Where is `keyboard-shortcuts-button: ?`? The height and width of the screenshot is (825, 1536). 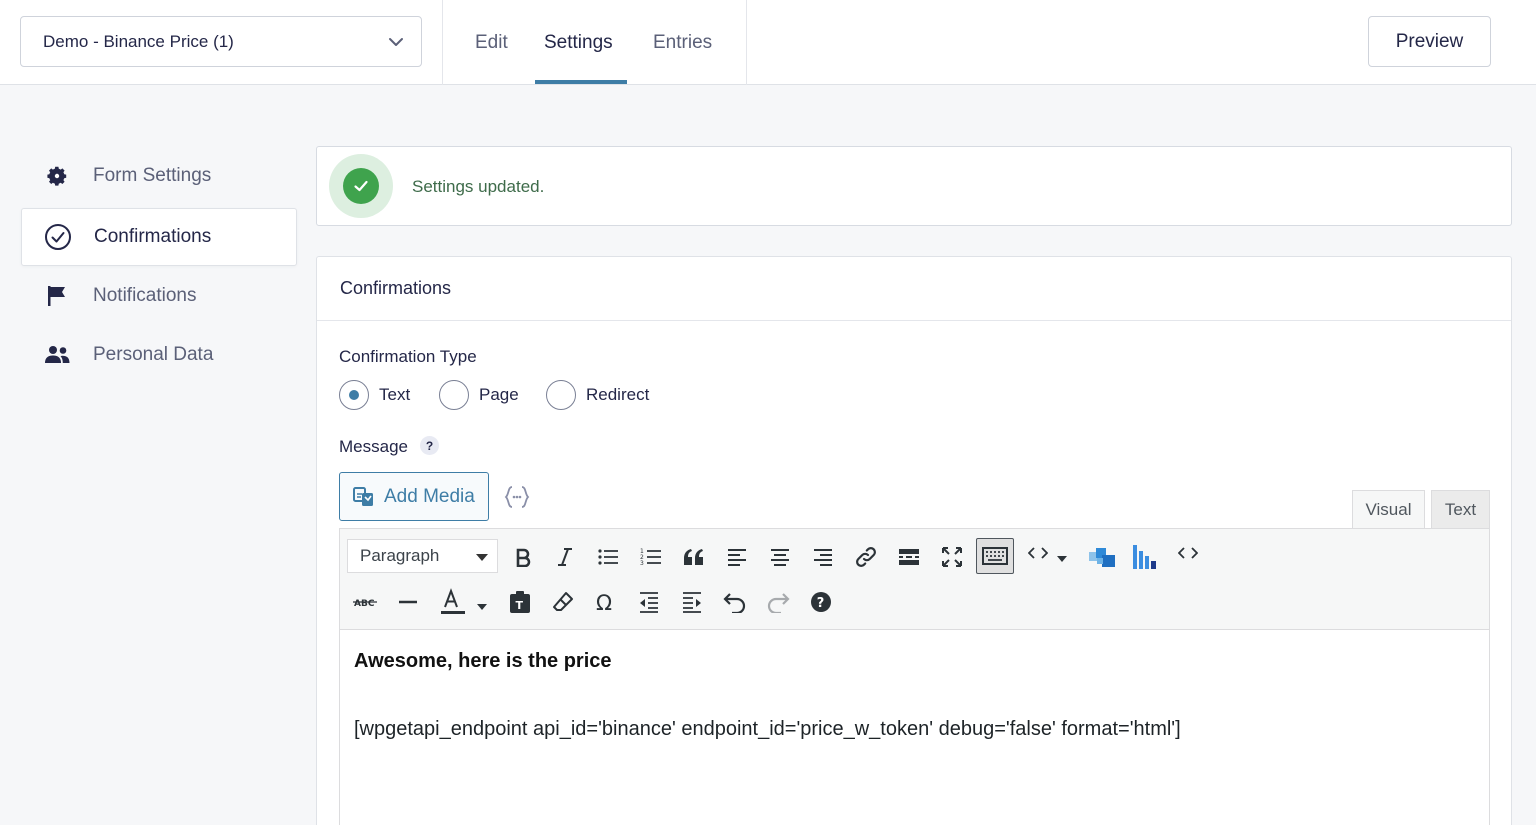 keyboard-shortcuts-button: ? is located at coordinates (821, 602).